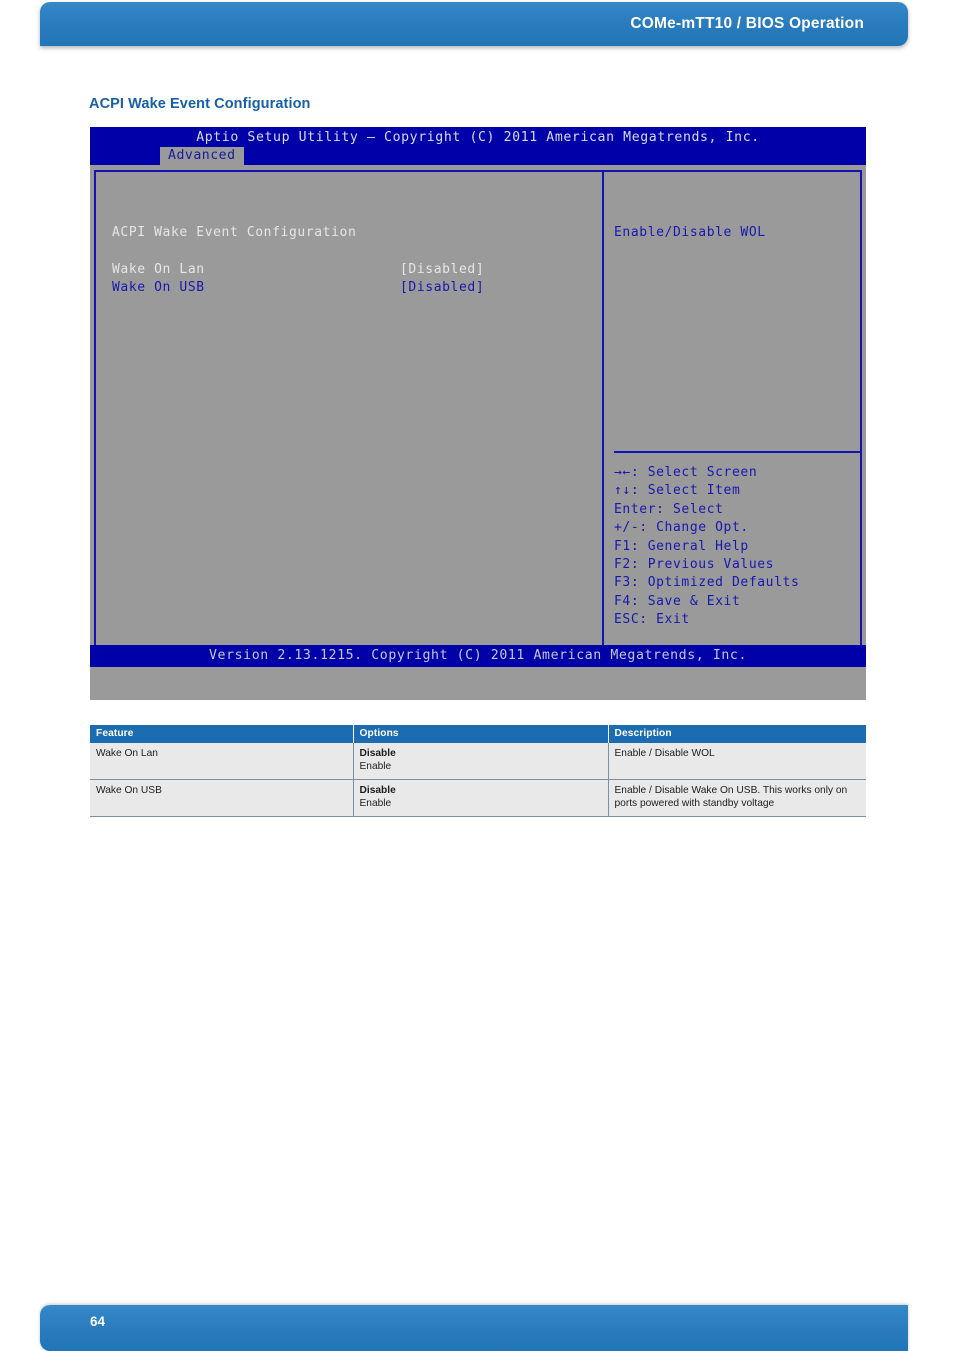 This screenshot has height=1351, width=954. I want to click on cell-description: Enable / Disable WOL, so click(737, 761).